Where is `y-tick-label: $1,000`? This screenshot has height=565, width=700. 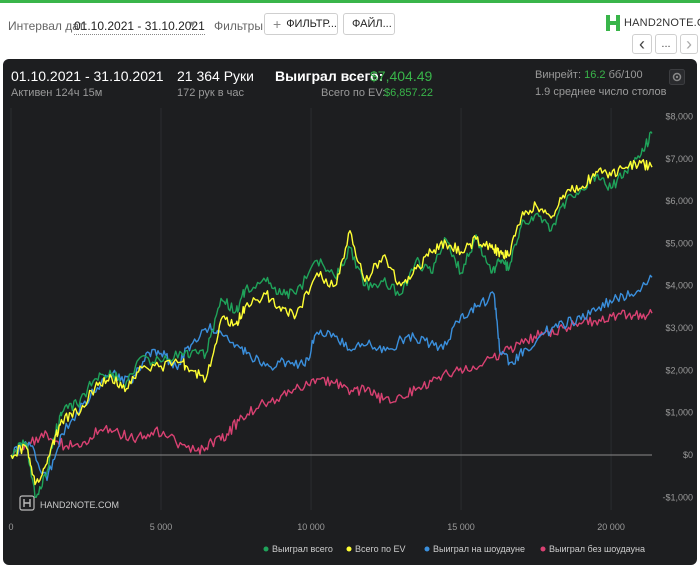 y-tick-label: $1,000 is located at coordinates (679, 413).